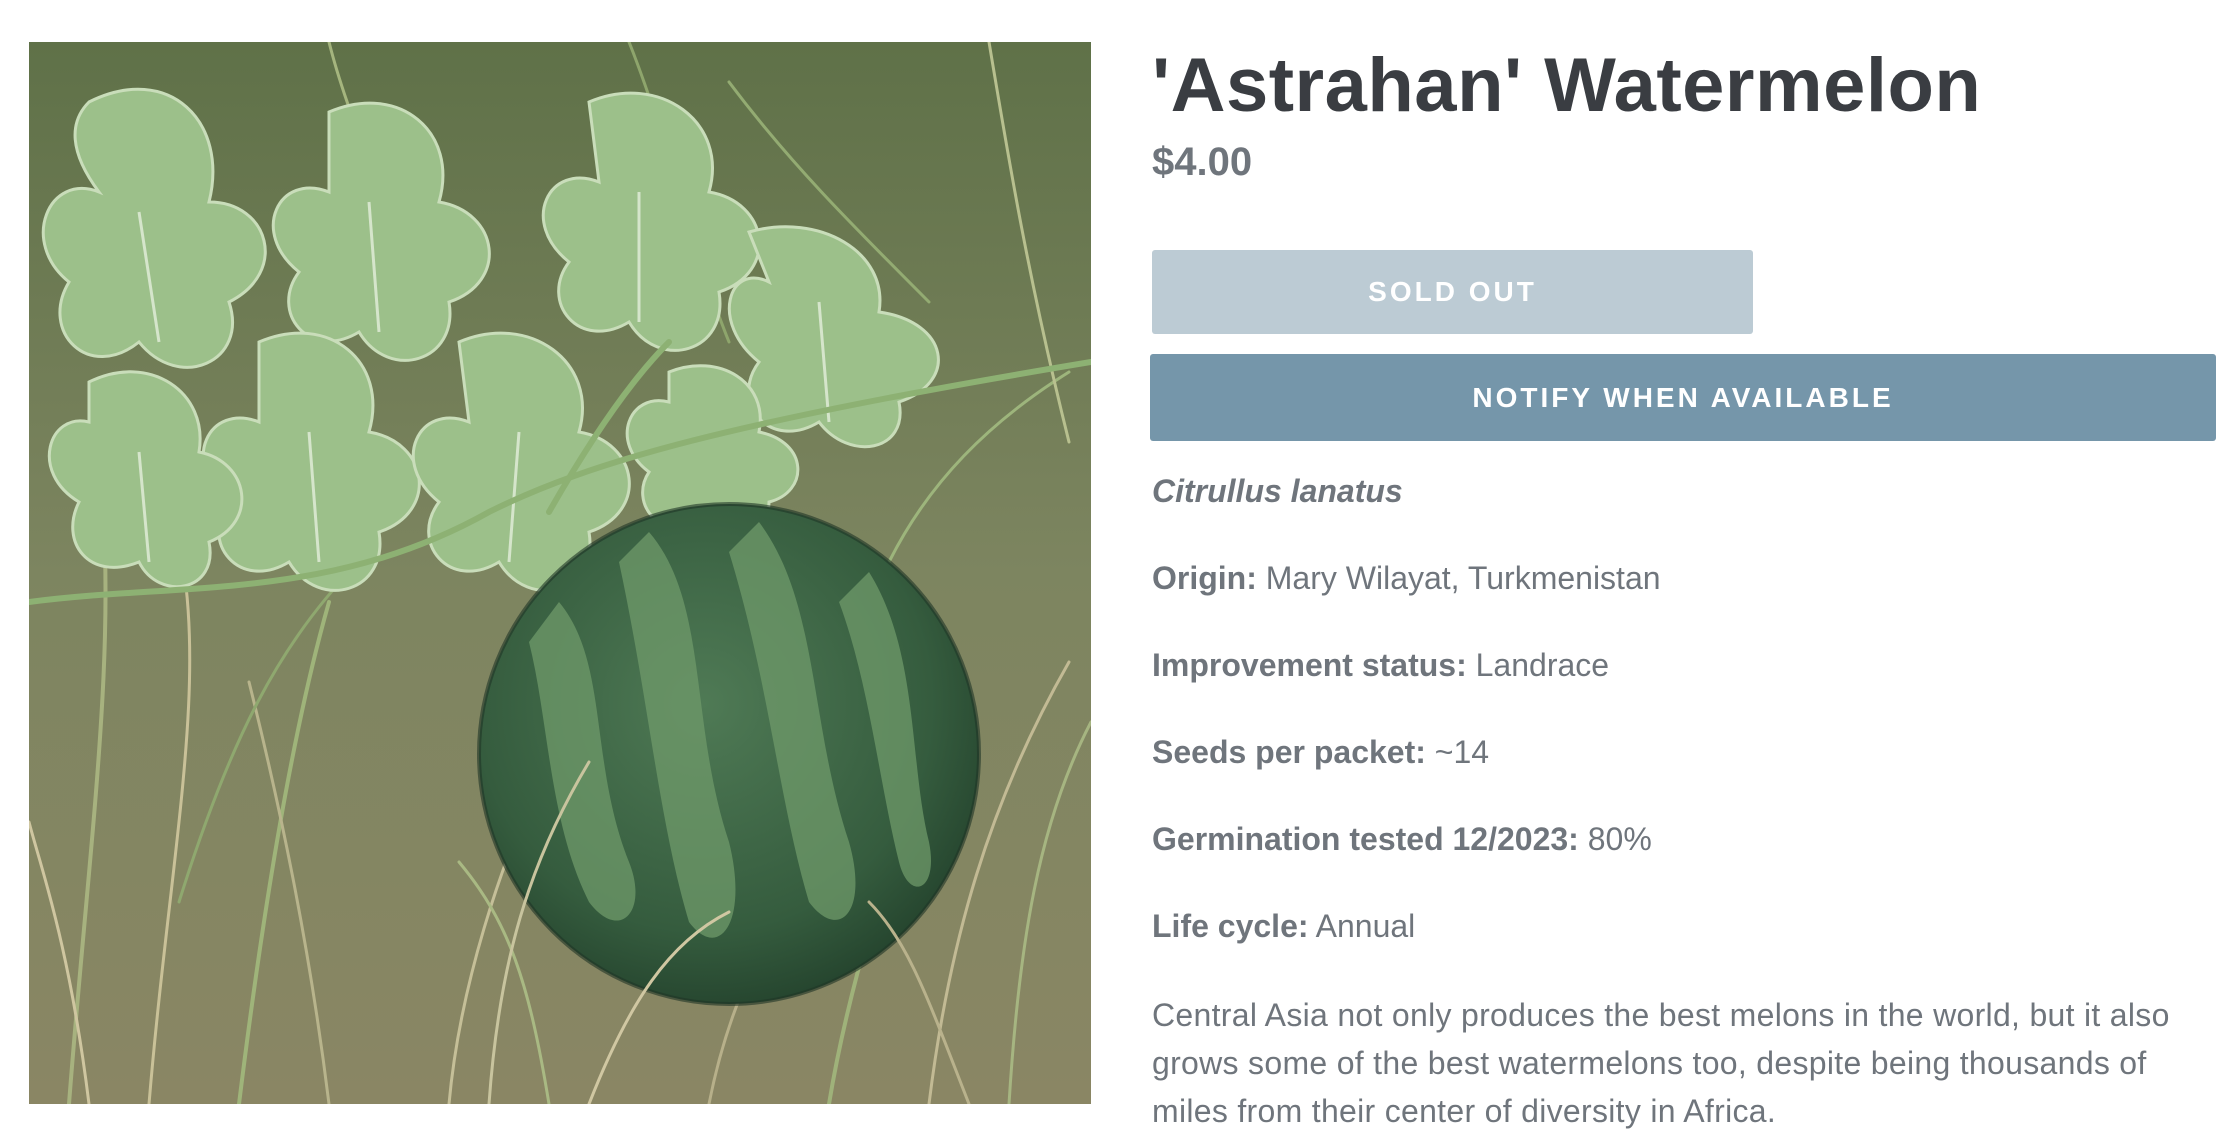 Image resolution: width=2236 pixels, height=1142 pixels. What do you see at coordinates (1684, 839) in the screenshot?
I see `detail-germination: Germination tested 12/2023: 80%` at bounding box center [1684, 839].